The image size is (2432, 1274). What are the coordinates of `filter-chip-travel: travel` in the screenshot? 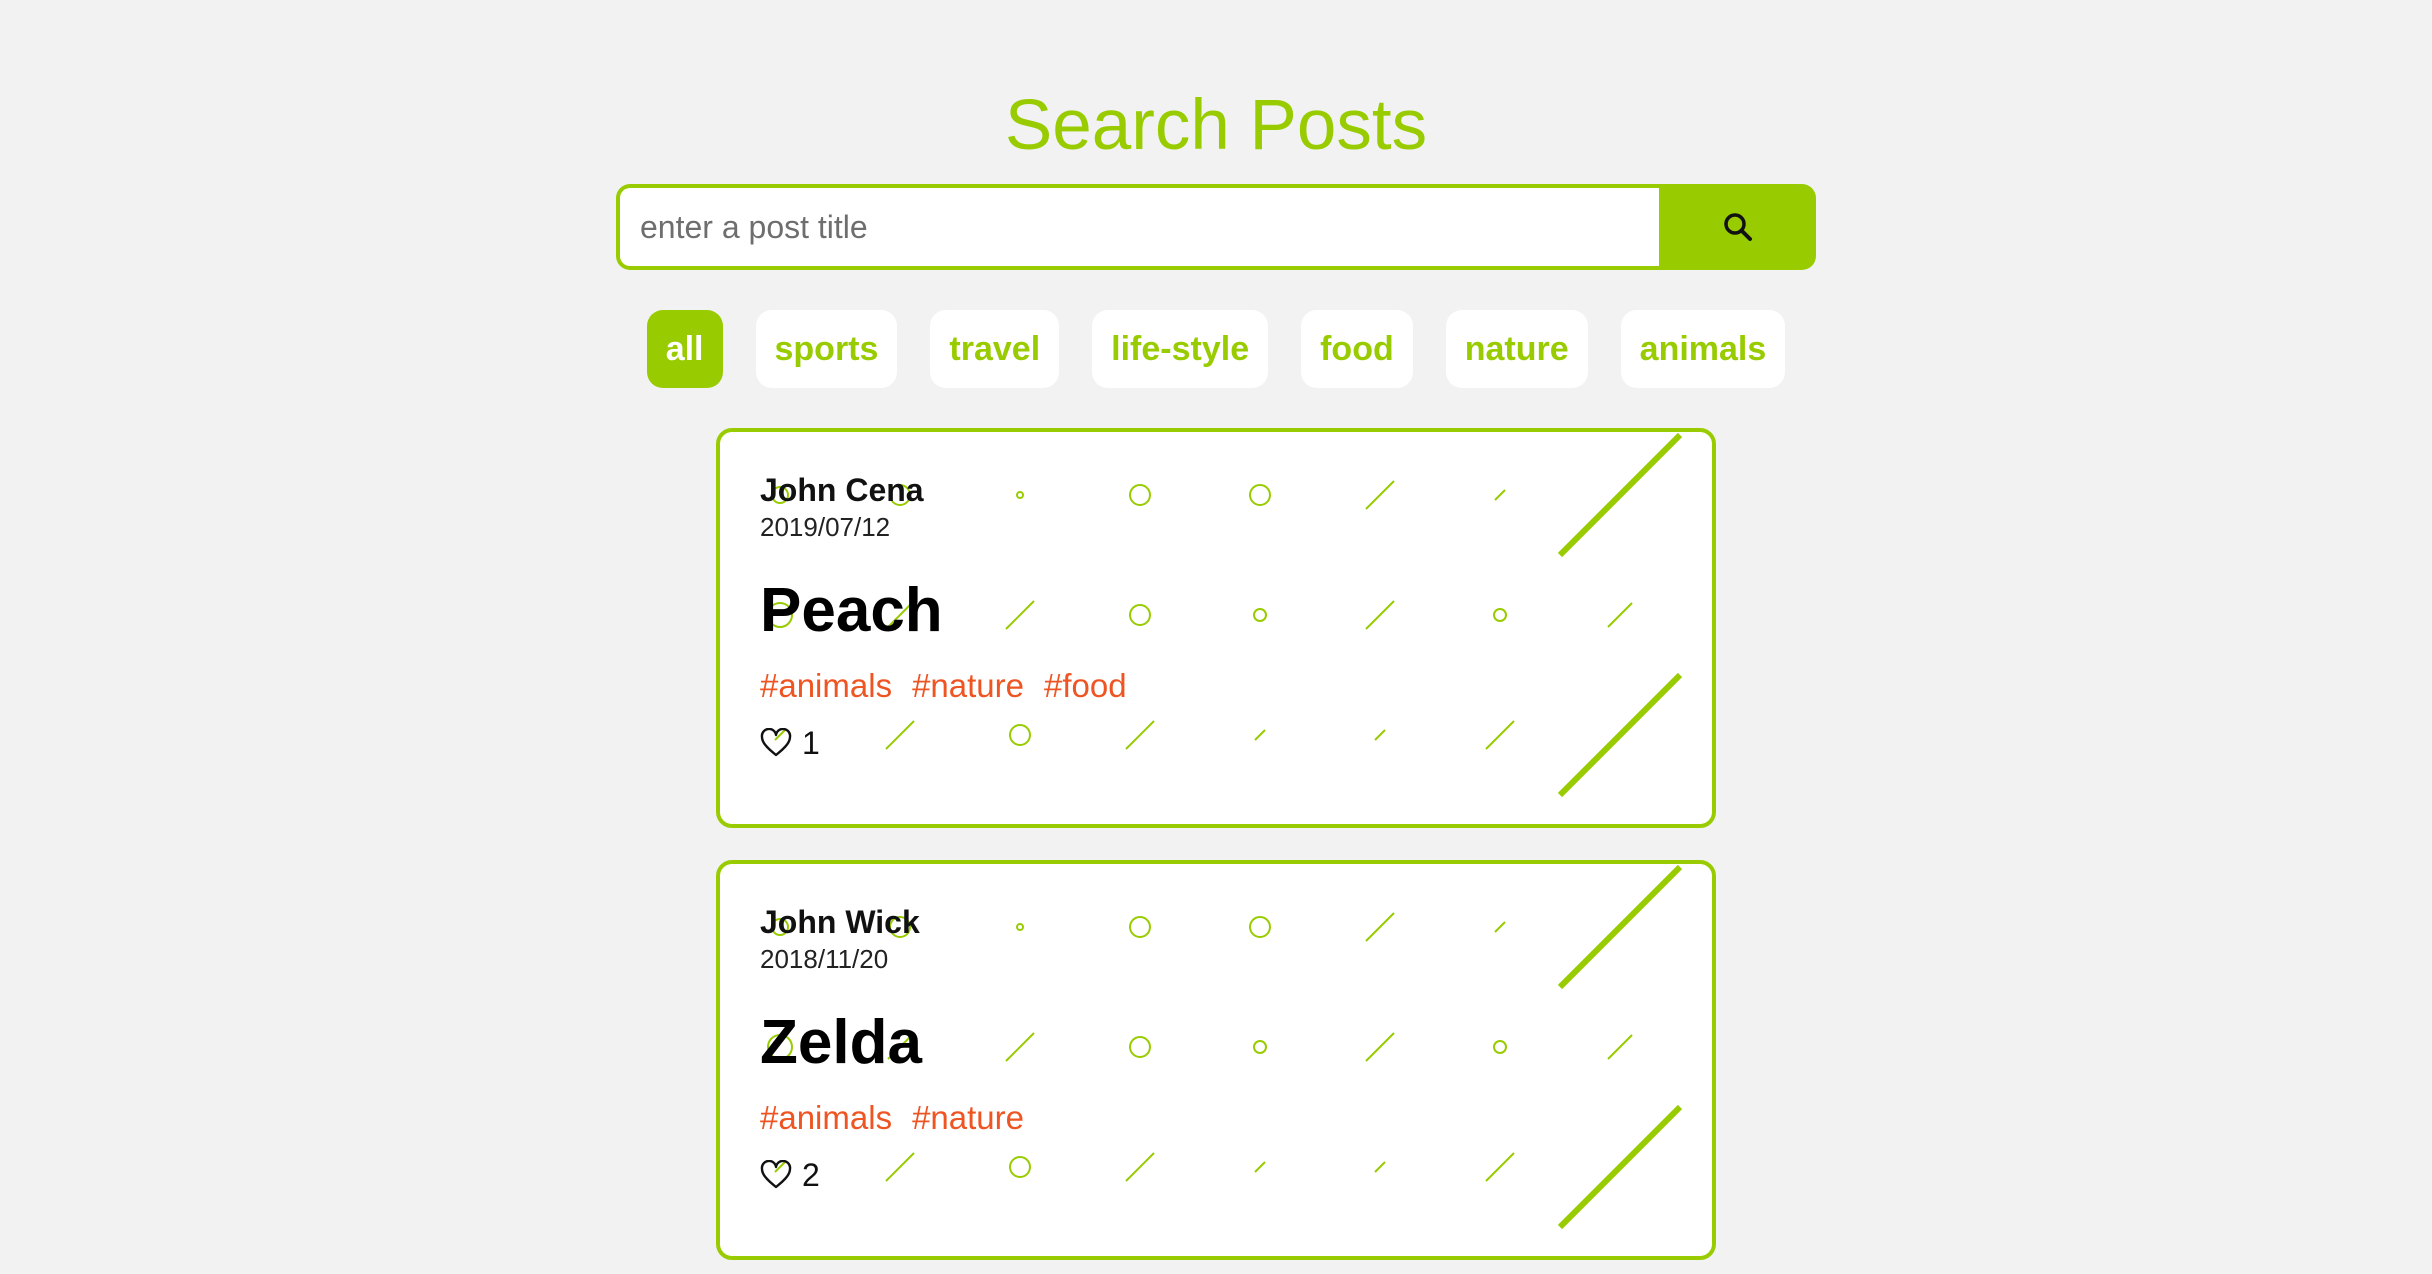 It's located at (995, 349).